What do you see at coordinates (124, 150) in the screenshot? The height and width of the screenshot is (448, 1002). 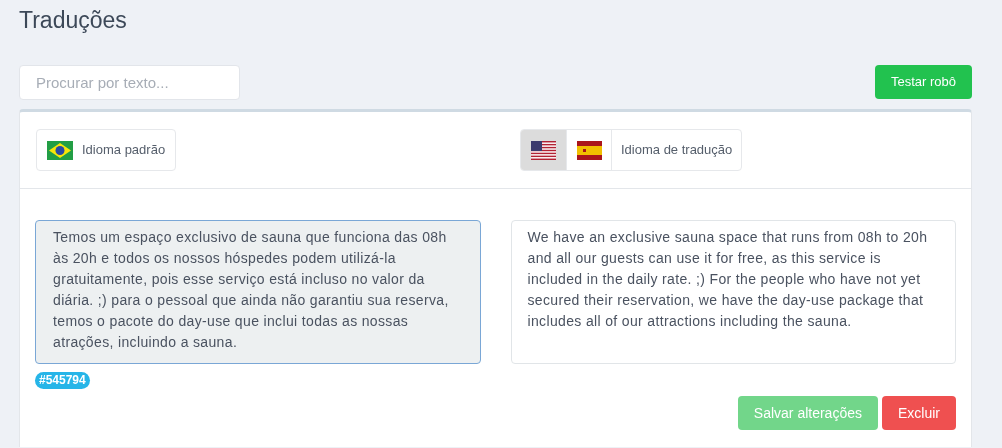 I see `source-language-label: Idioma padrão` at bounding box center [124, 150].